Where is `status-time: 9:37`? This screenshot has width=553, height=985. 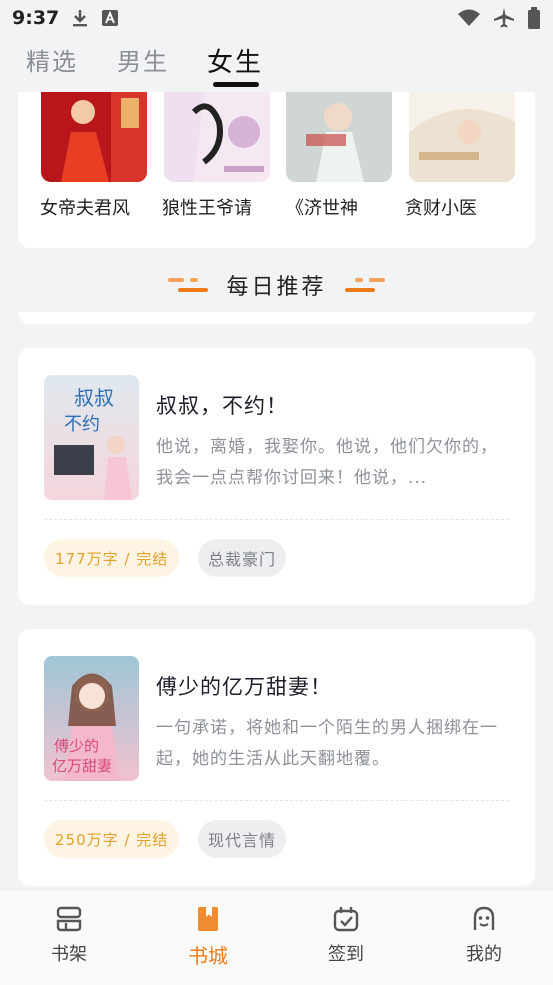 status-time: 9:37 is located at coordinates (36, 18).